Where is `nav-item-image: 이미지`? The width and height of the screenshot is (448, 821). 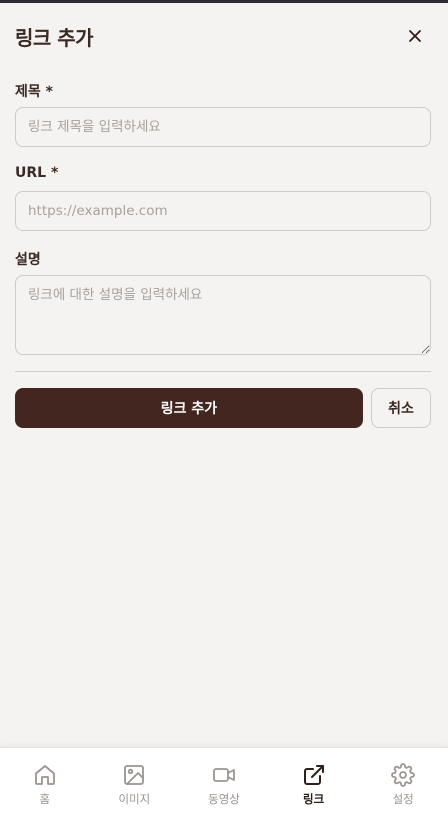 nav-item-image: 이미지 is located at coordinates (134, 785).